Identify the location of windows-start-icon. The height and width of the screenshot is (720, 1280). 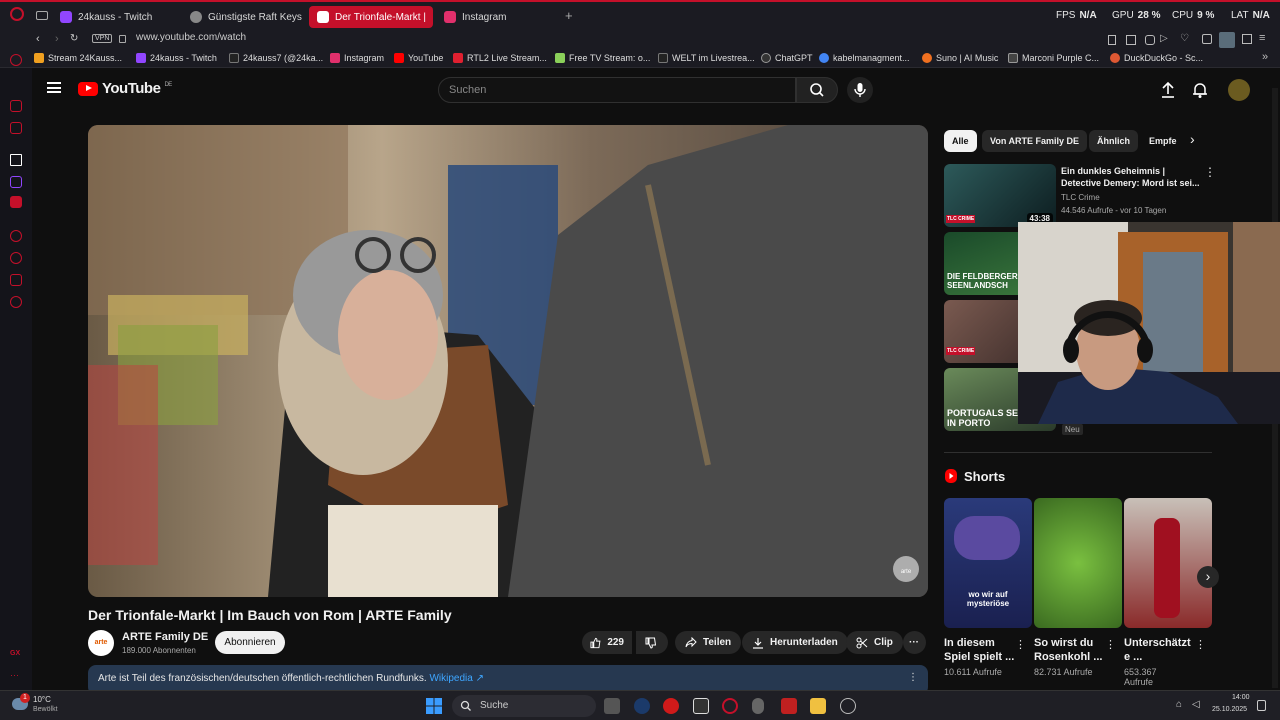
(434, 706).